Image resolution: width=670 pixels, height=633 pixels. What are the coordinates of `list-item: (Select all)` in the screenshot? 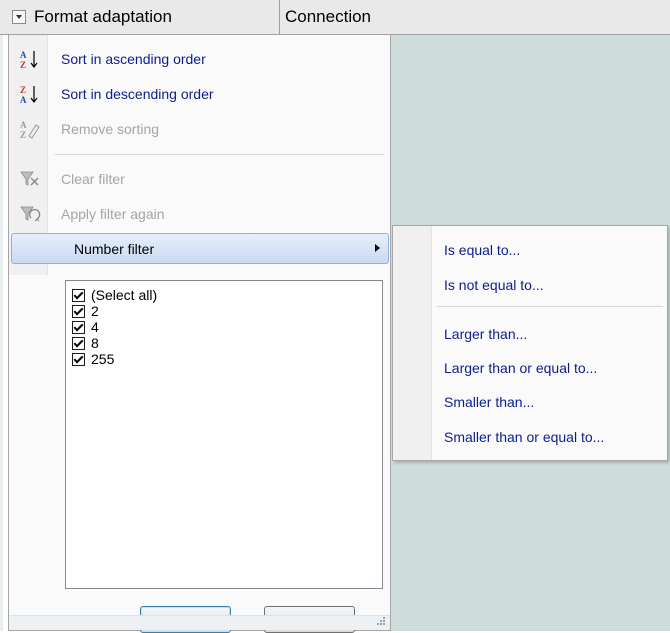 It's located at (114, 295).